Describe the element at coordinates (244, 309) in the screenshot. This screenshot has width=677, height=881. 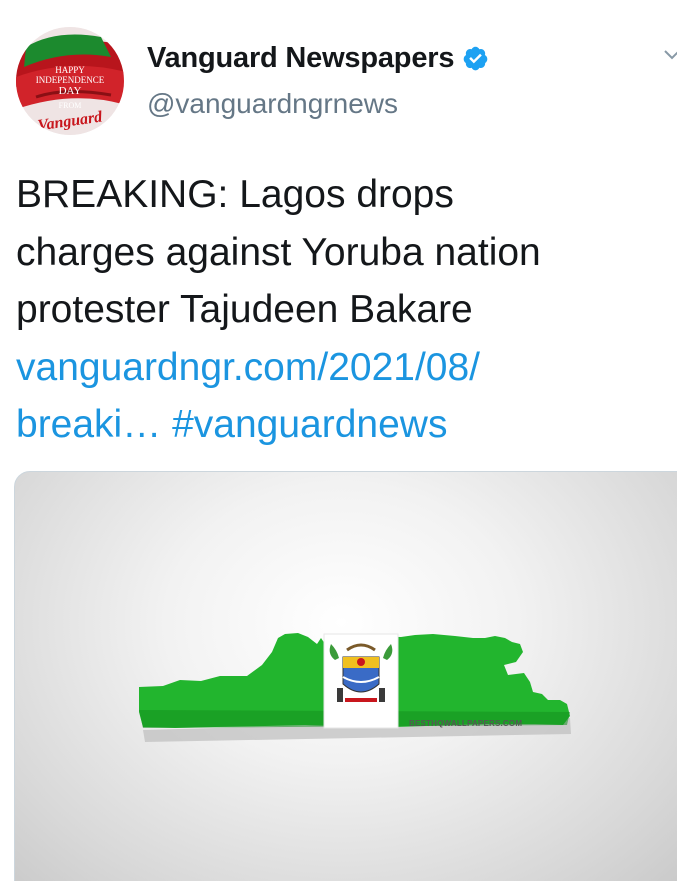
I see `tweet-text-line: protester Tajudeen Bakare` at that location.